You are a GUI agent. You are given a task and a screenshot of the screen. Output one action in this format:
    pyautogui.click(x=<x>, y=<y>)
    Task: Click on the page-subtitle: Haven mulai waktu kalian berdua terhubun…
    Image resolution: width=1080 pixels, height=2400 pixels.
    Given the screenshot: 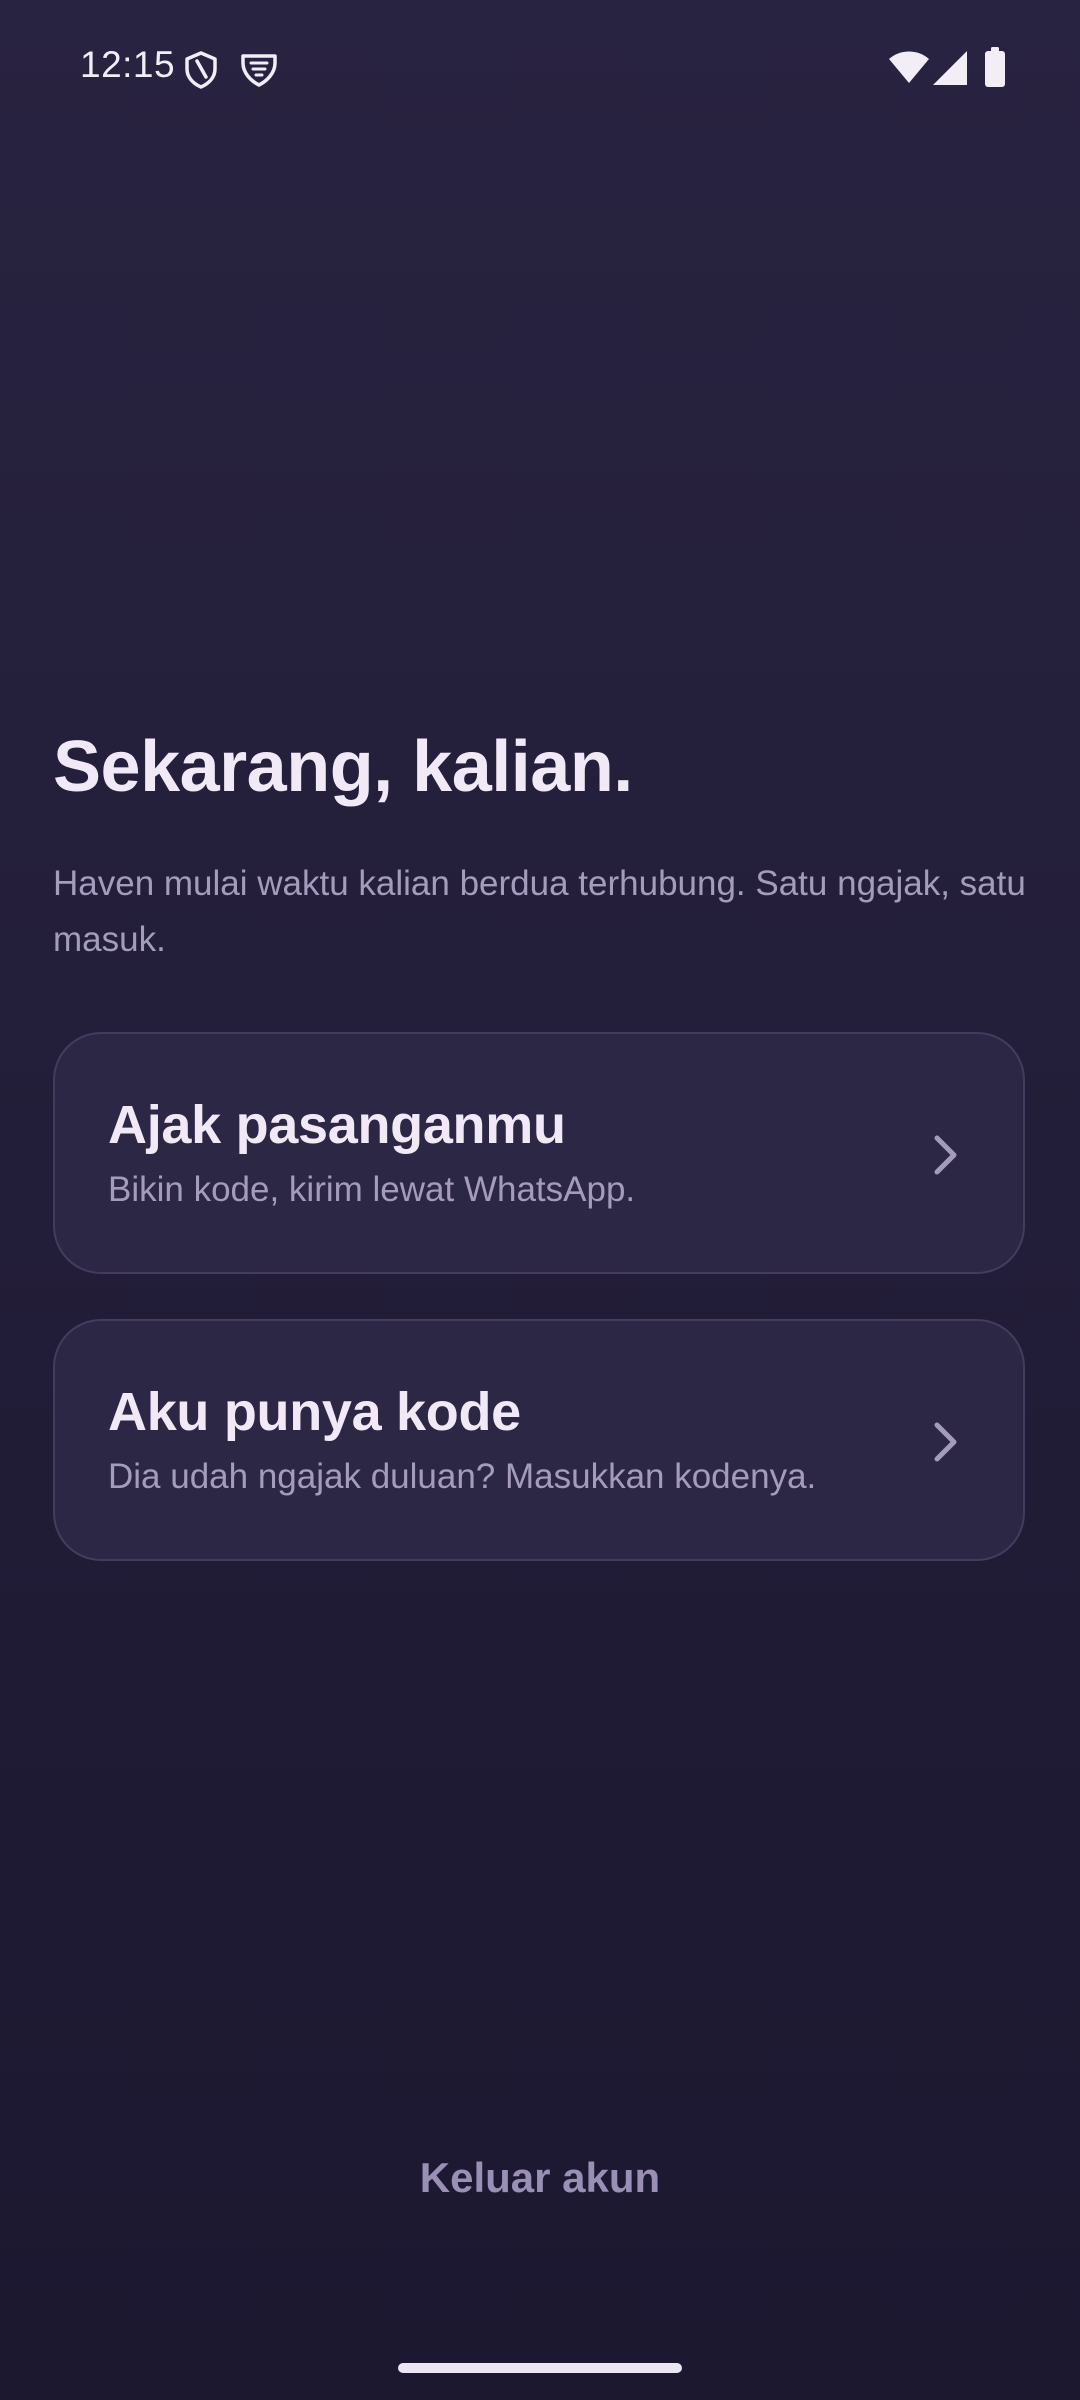 What is the action you would take?
    pyautogui.click(x=539, y=911)
    